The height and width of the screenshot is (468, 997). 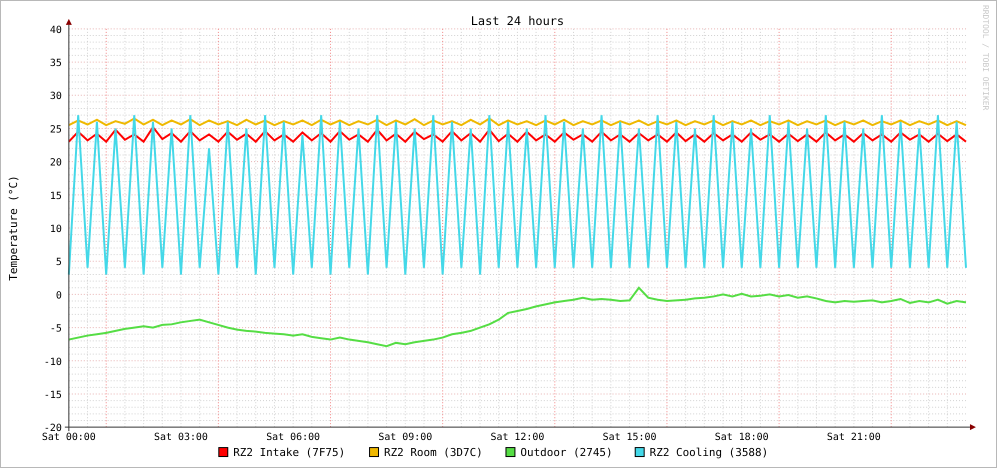 What do you see at coordinates (53, 395) in the screenshot?
I see `y-tick-label: -15` at bounding box center [53, 395].